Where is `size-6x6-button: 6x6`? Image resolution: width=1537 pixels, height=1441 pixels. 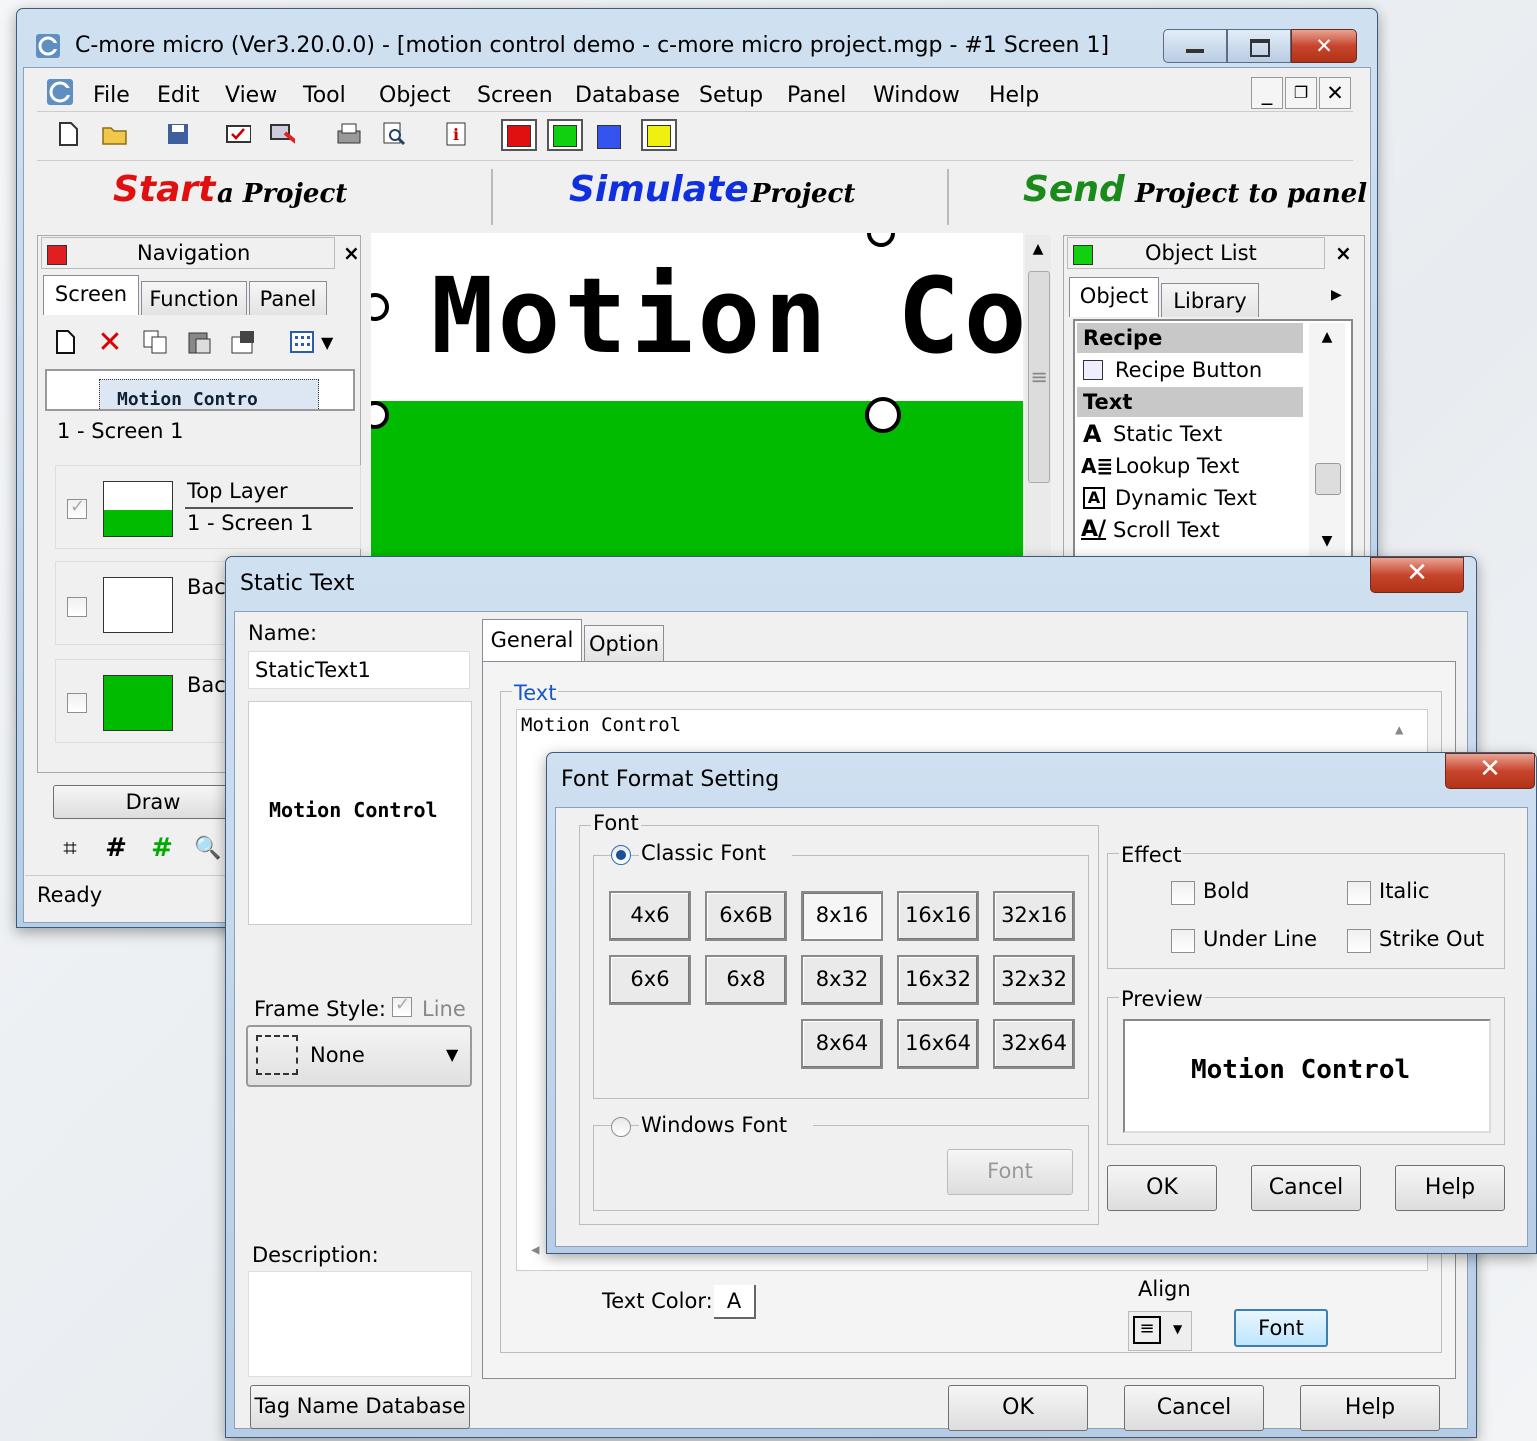
size-6x6-button: 6x6 is located at coordinates (650, 980).